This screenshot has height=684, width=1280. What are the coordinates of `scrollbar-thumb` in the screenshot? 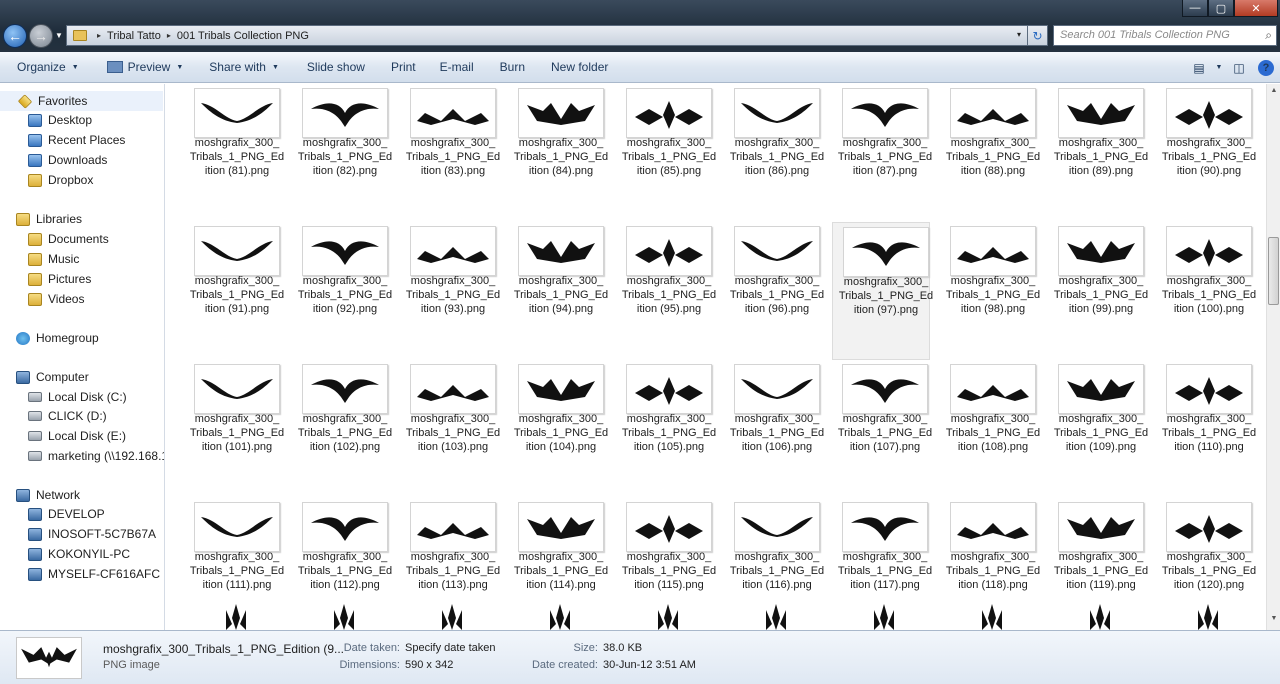 It's located at (1273, 271).